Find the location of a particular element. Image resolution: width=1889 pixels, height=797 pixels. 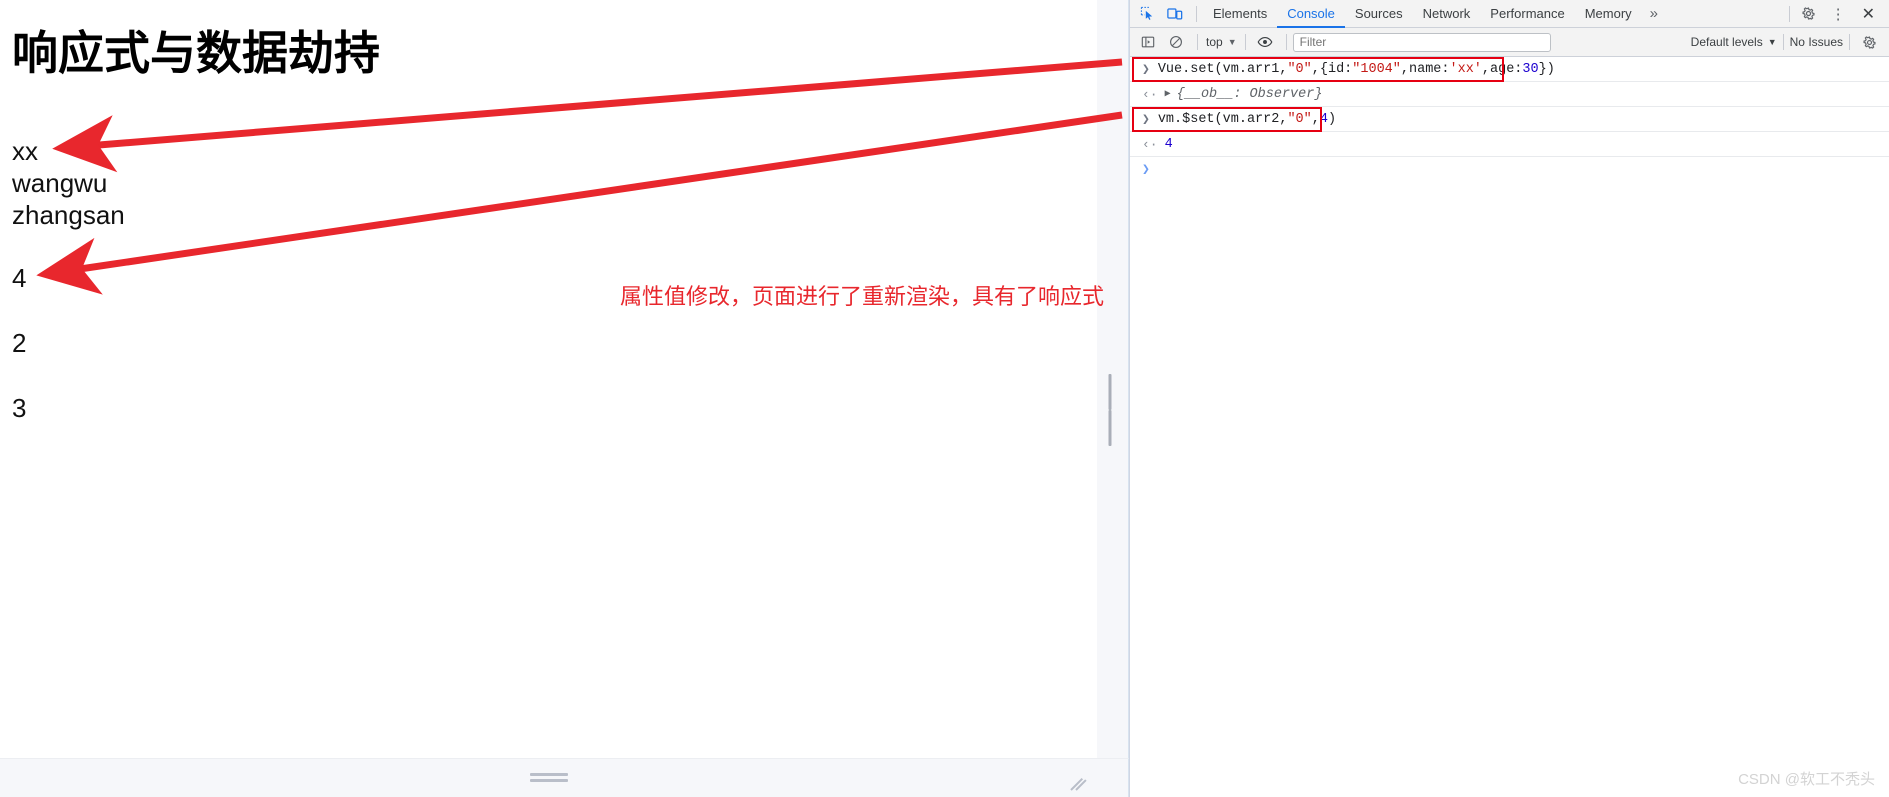

vertical-splitter is located at coordinates (1113, 379).